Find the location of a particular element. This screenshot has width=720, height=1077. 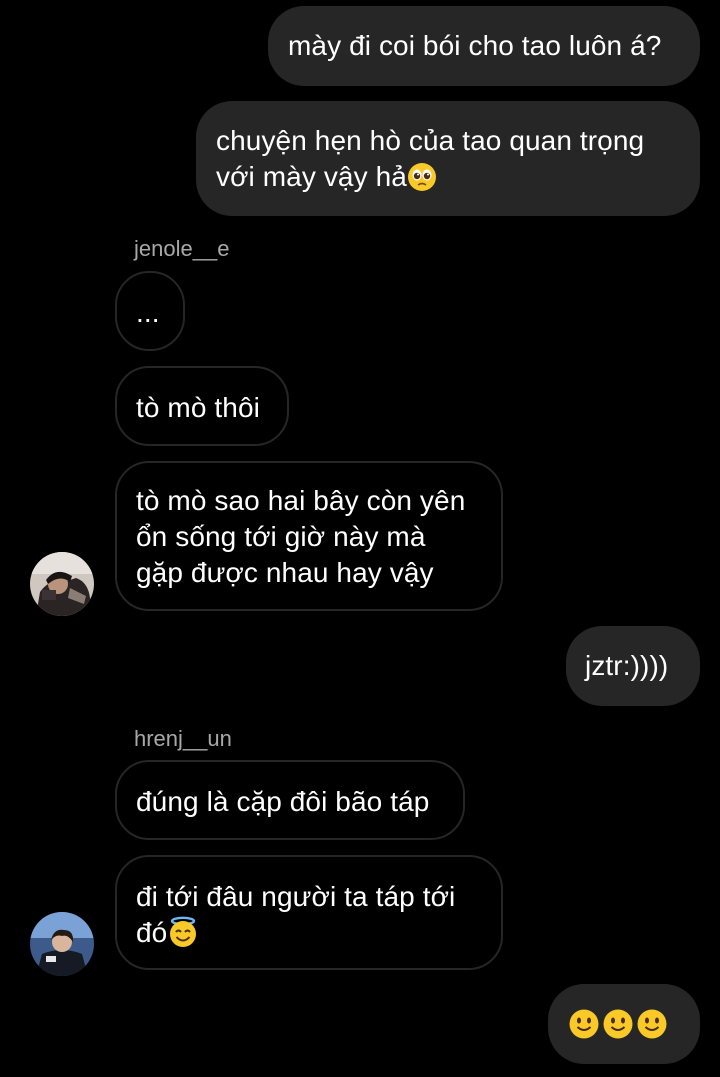

message-text: chuyện hẹn hò của tao quan trọng is located at coordinates (430, 140).